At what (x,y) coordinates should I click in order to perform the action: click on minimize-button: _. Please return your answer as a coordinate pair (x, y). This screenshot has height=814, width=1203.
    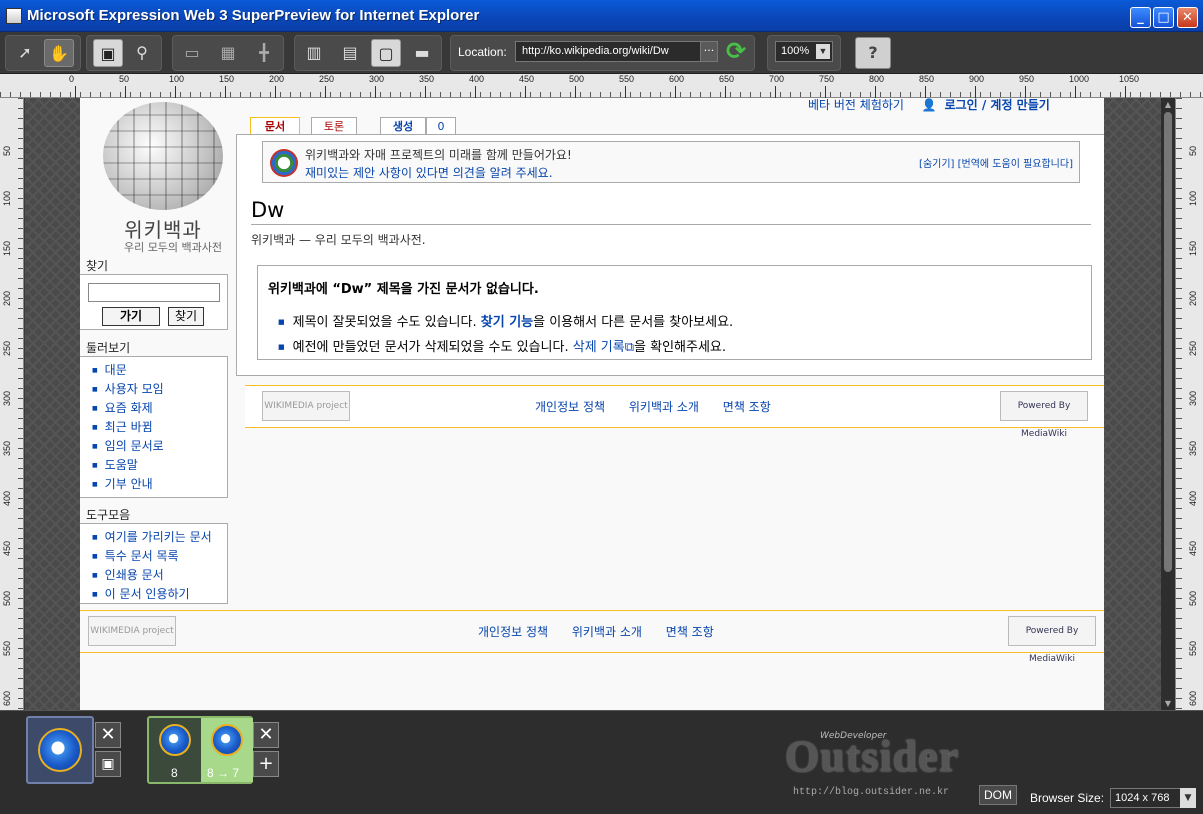
    Looking at the image, I should click on (1140, 17).